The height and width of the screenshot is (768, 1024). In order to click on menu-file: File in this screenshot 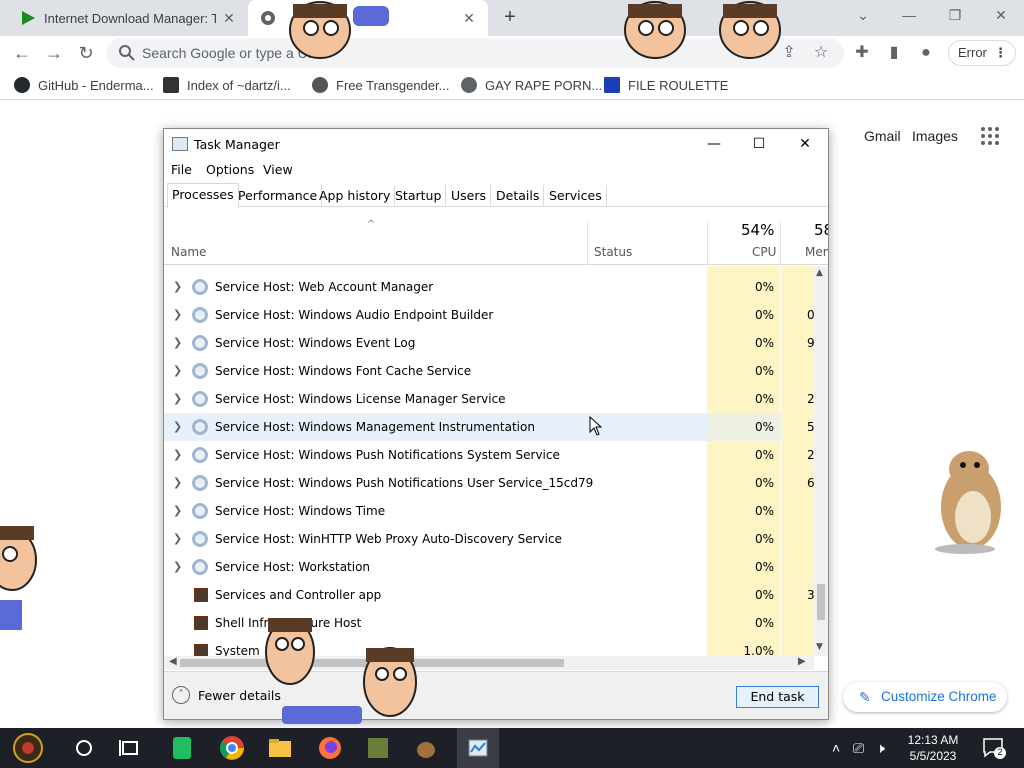, I will do `click(181, 169)`.